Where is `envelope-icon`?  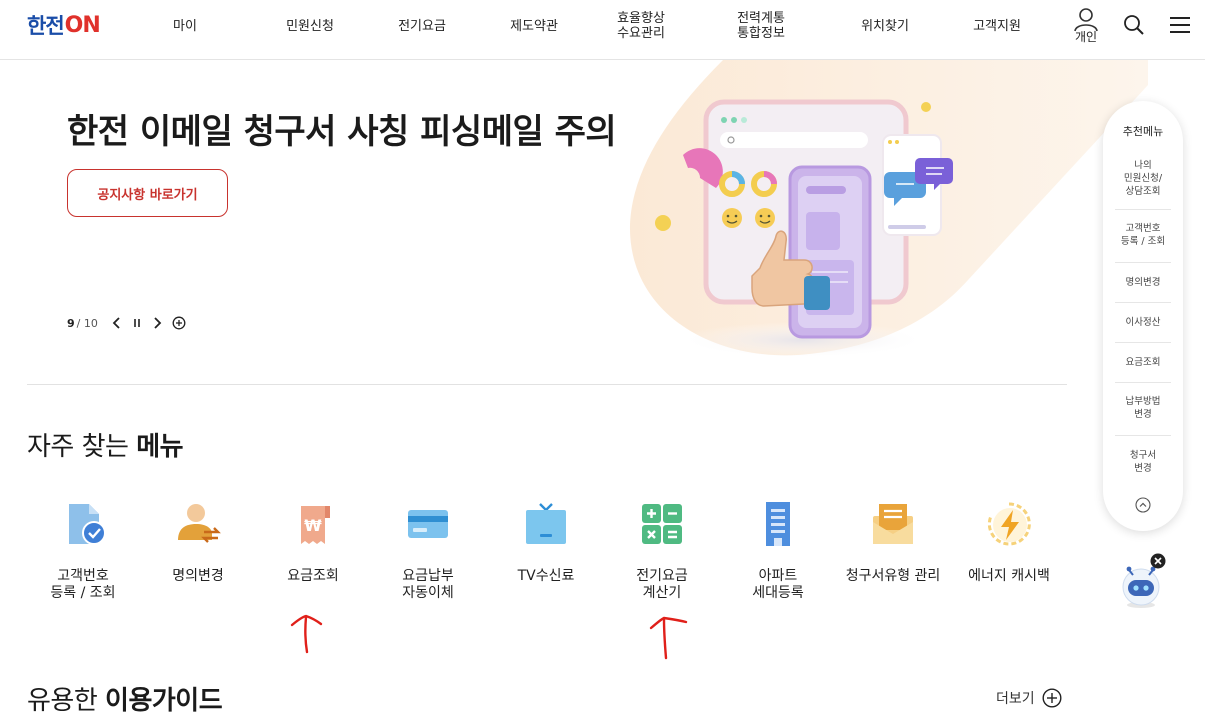 envelope-icon is located at coordinates (893, 524).